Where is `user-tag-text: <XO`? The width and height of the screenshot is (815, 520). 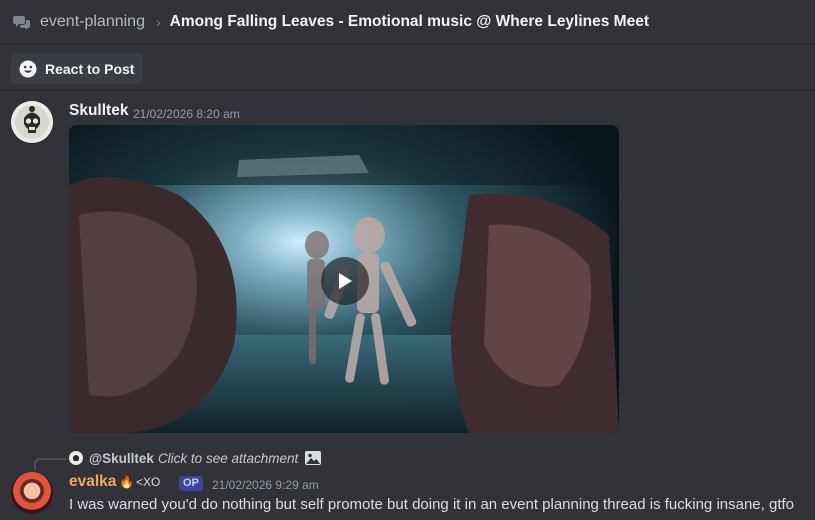 user-tag-text: <XO is located at coordinates (148, 482).